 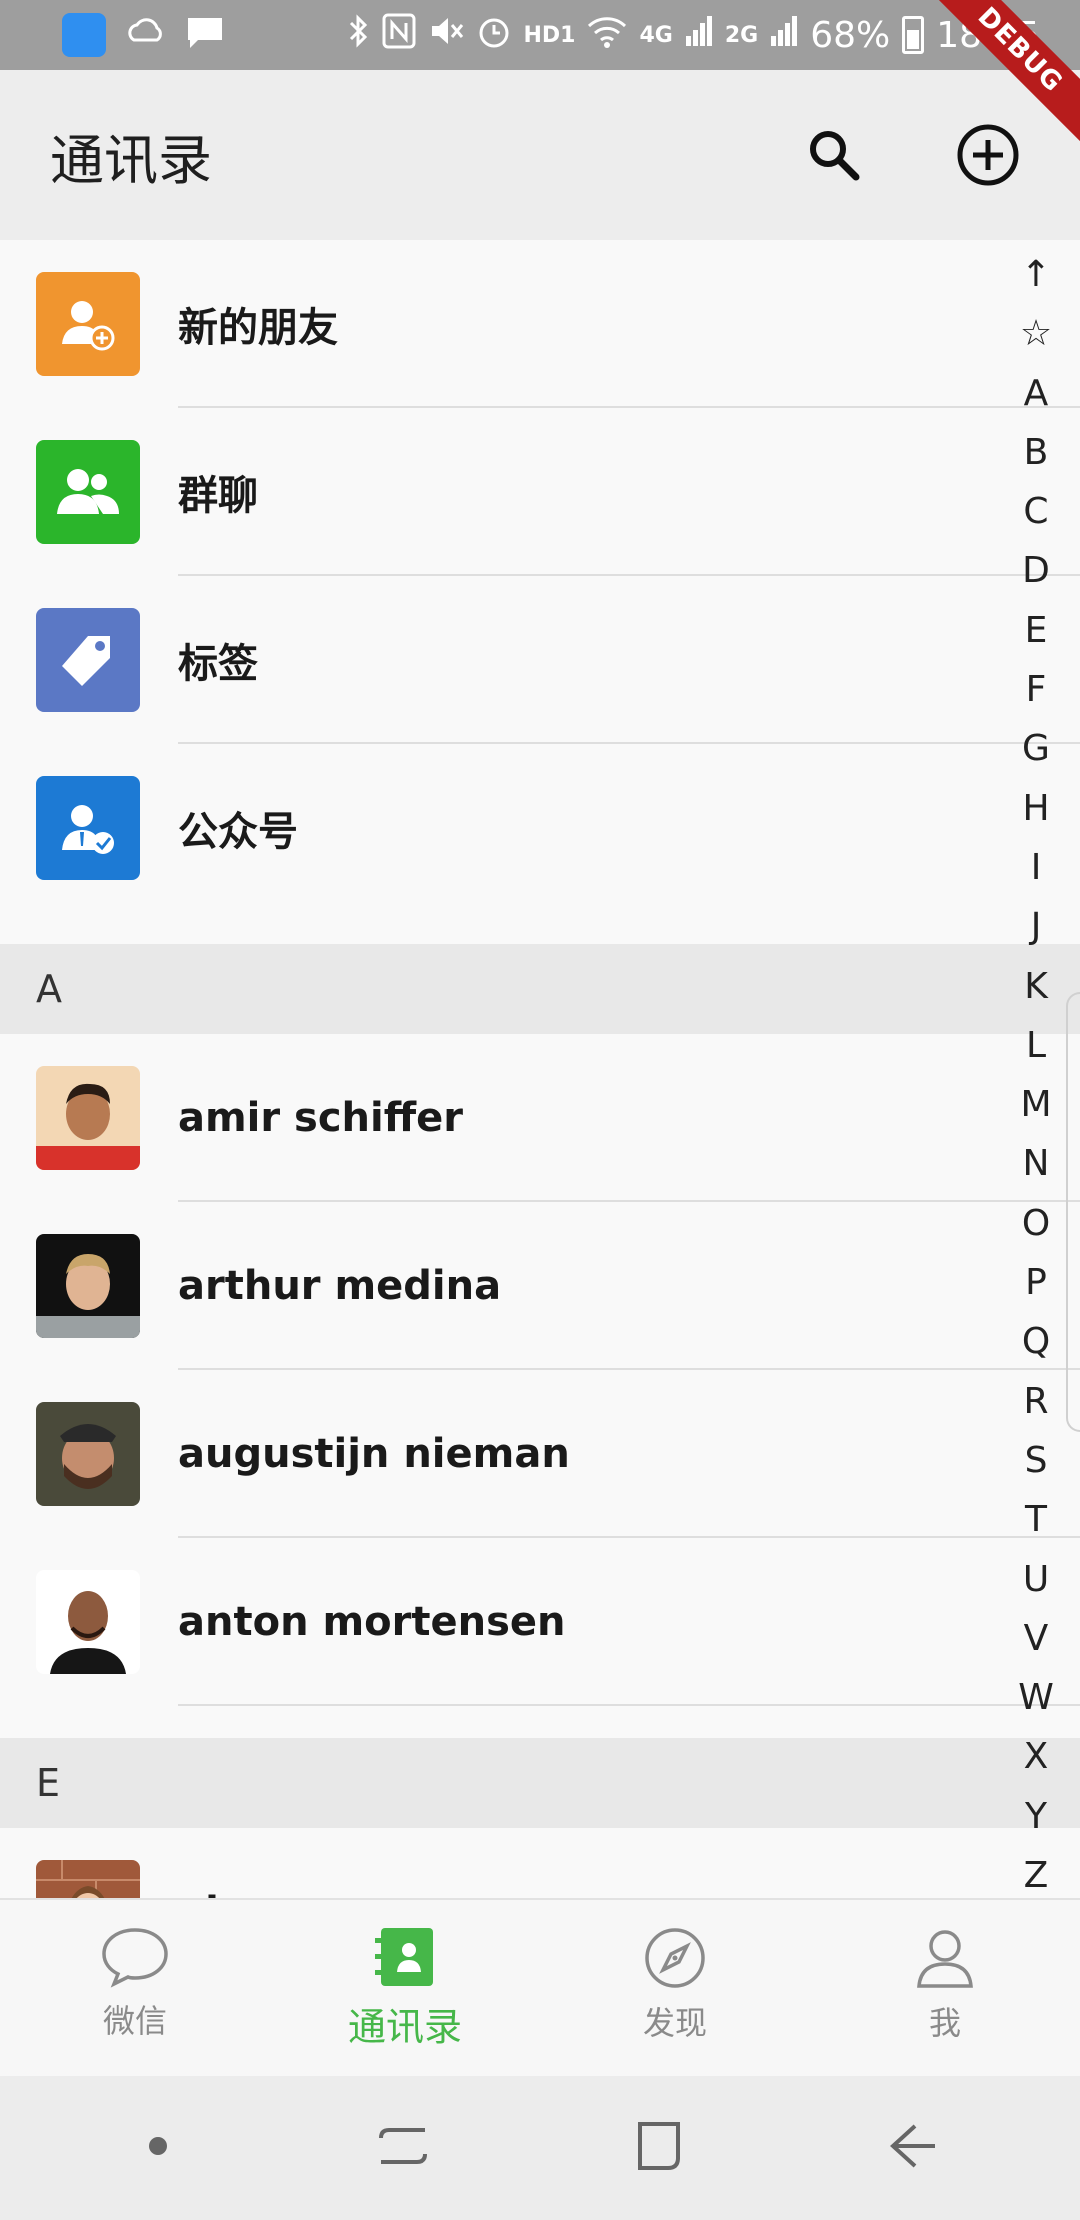 I want to click on app-notification-icon, so click(x=84, y=35).